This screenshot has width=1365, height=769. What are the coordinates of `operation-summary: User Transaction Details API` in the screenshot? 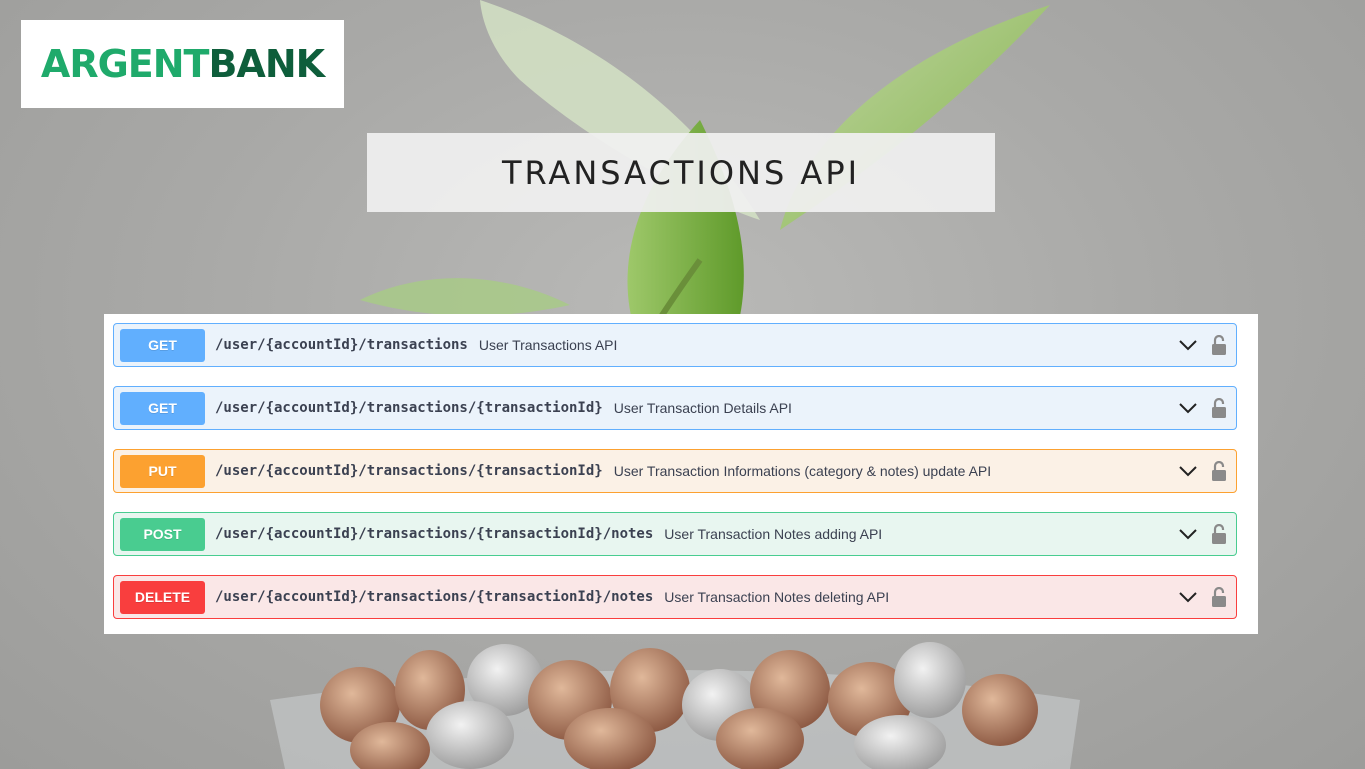 It's located at (702, 408).